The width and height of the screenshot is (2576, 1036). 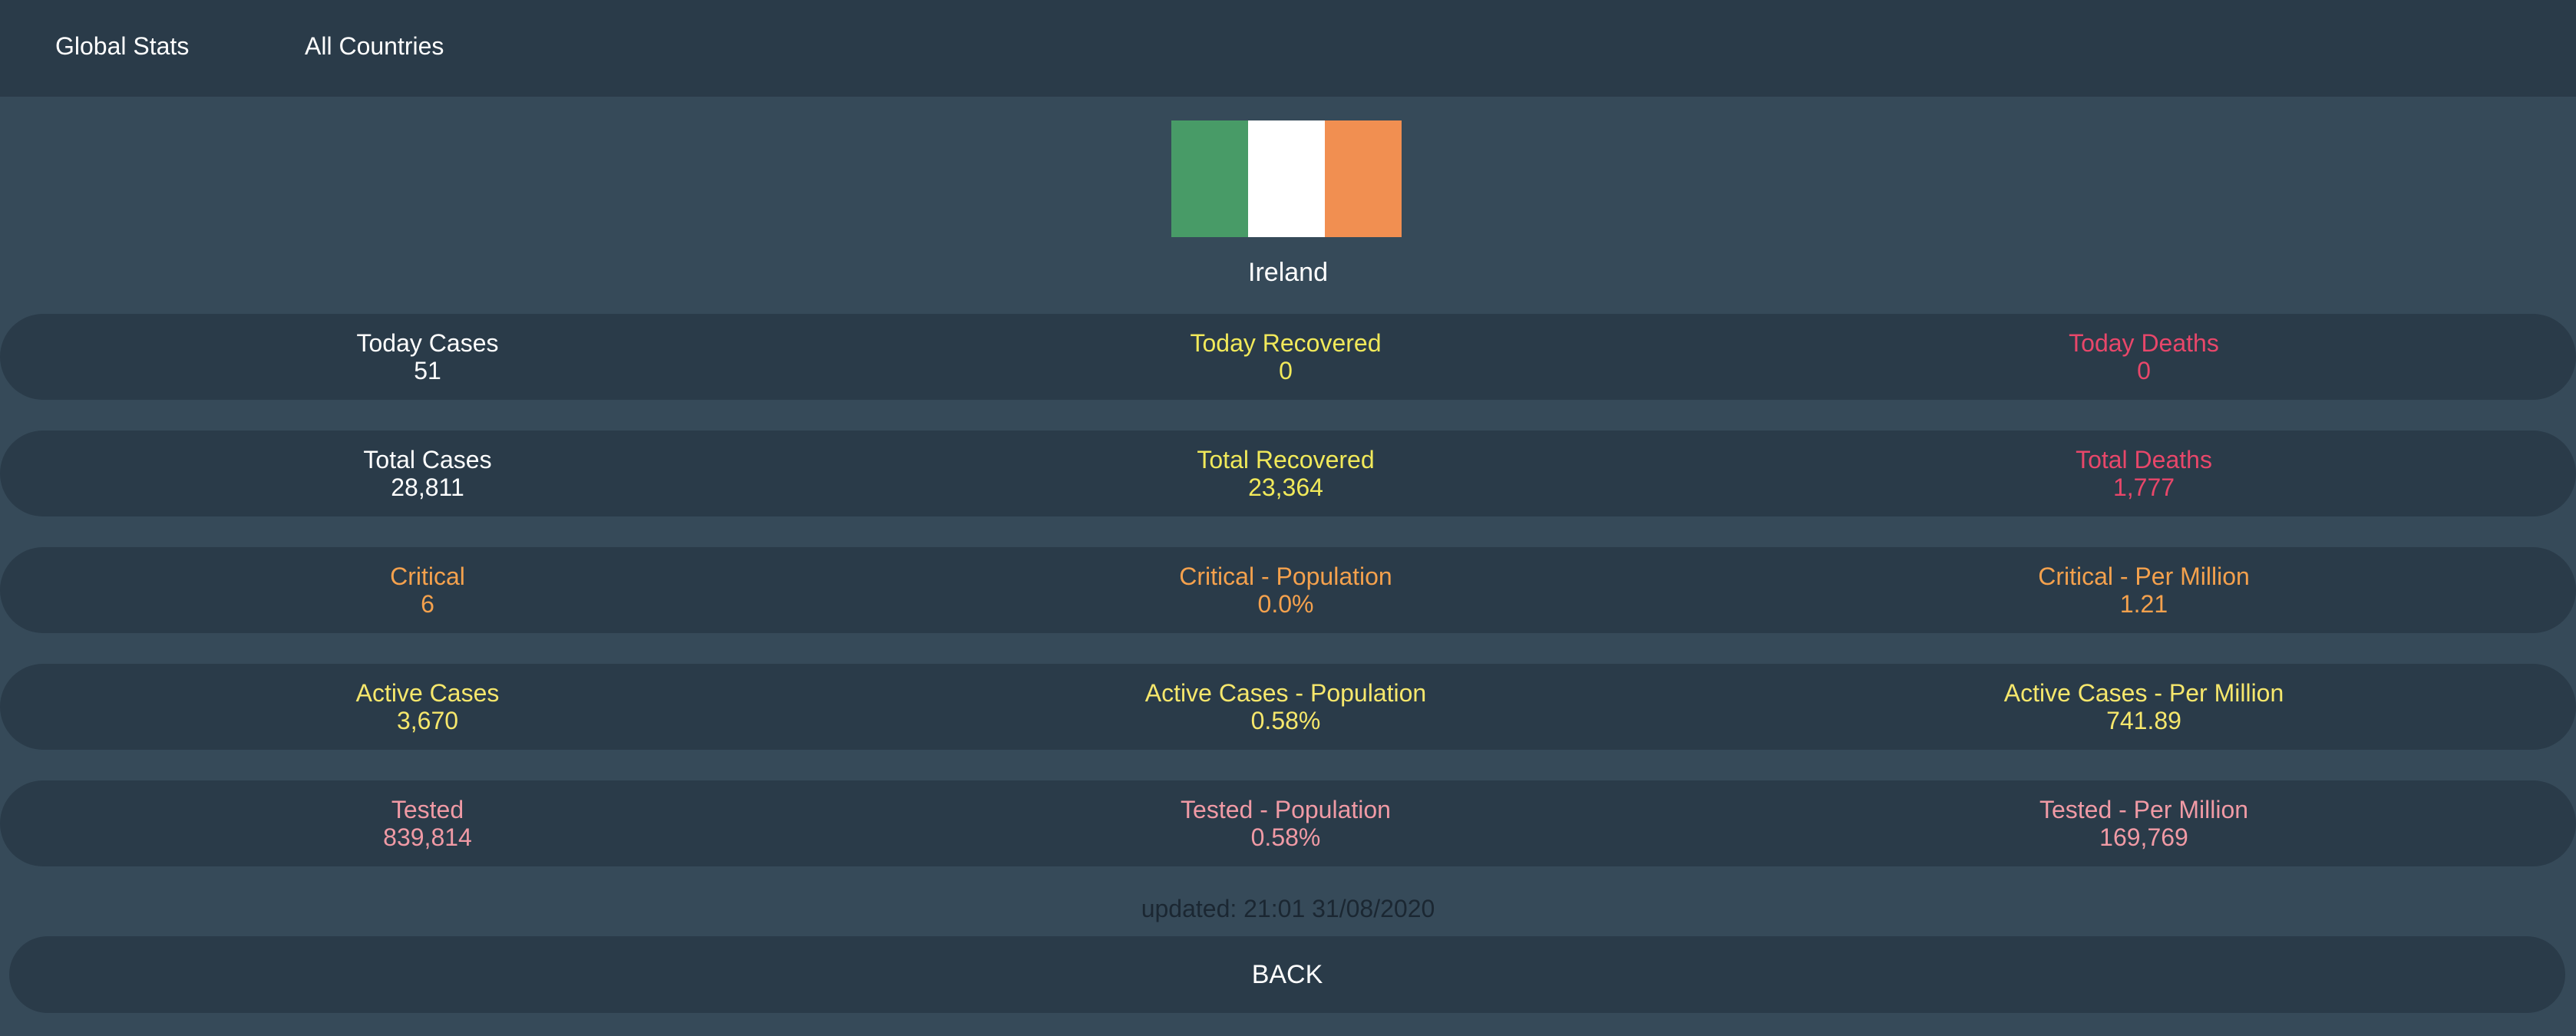 I want to click on stat-today-cases: Today Cases 51, so click(x=428, y=357).